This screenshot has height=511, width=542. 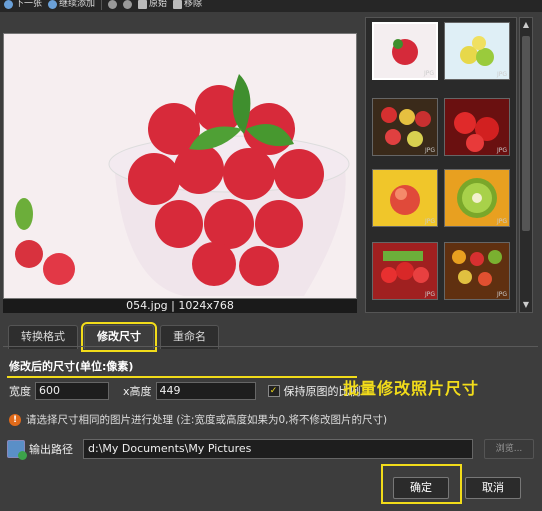 I want to click on toolbar: 下一张 继续添加 原始 移除, so click(x=271, y=6).